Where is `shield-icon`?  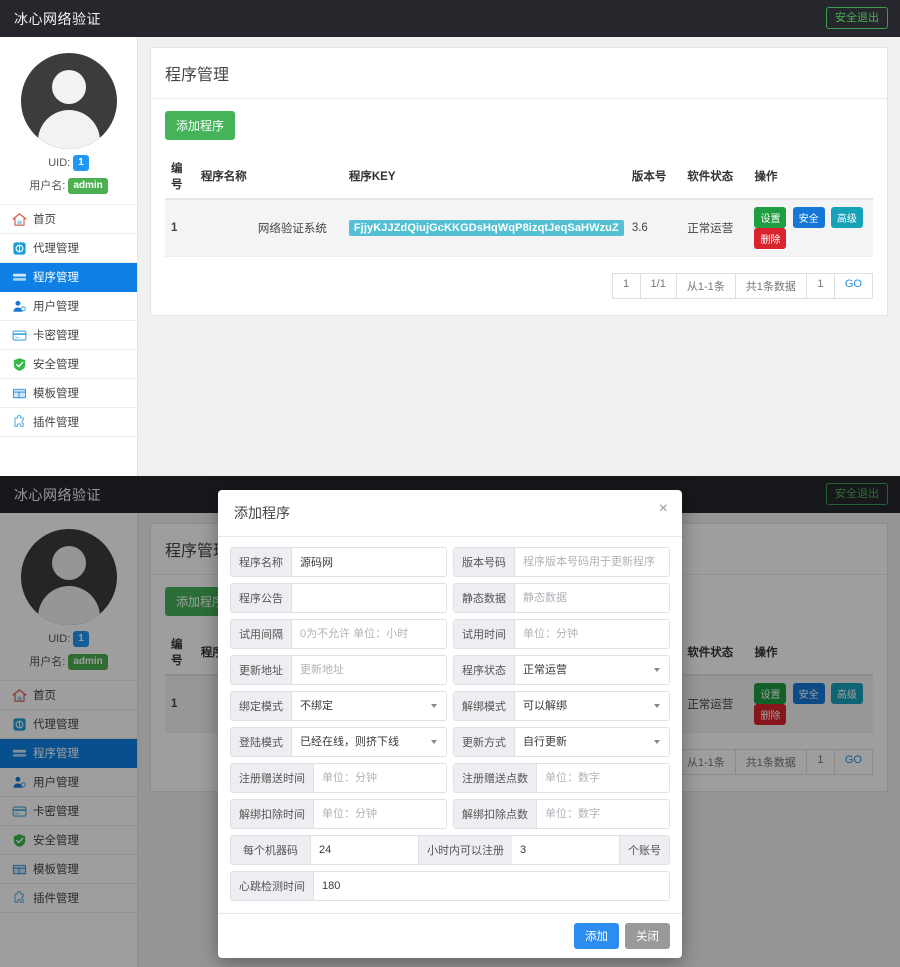 shield-icon is located at coordinates (19, 364).